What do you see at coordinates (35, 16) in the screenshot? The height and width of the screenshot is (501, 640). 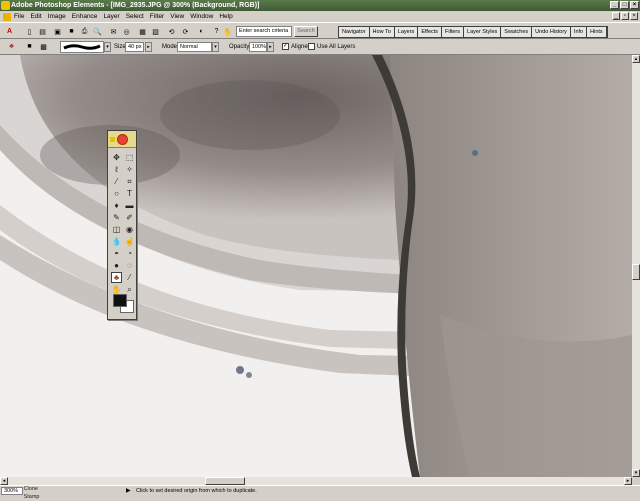 I see `menu-edit: Edit` at bounding box center [35, 16].